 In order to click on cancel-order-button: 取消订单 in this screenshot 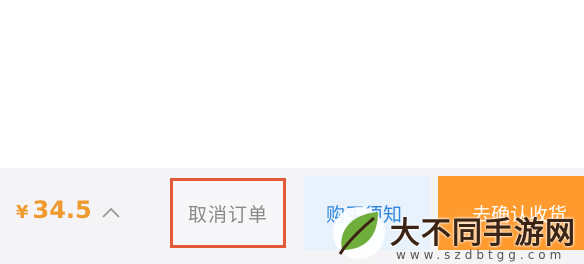, I will do `click(228, 213)`.